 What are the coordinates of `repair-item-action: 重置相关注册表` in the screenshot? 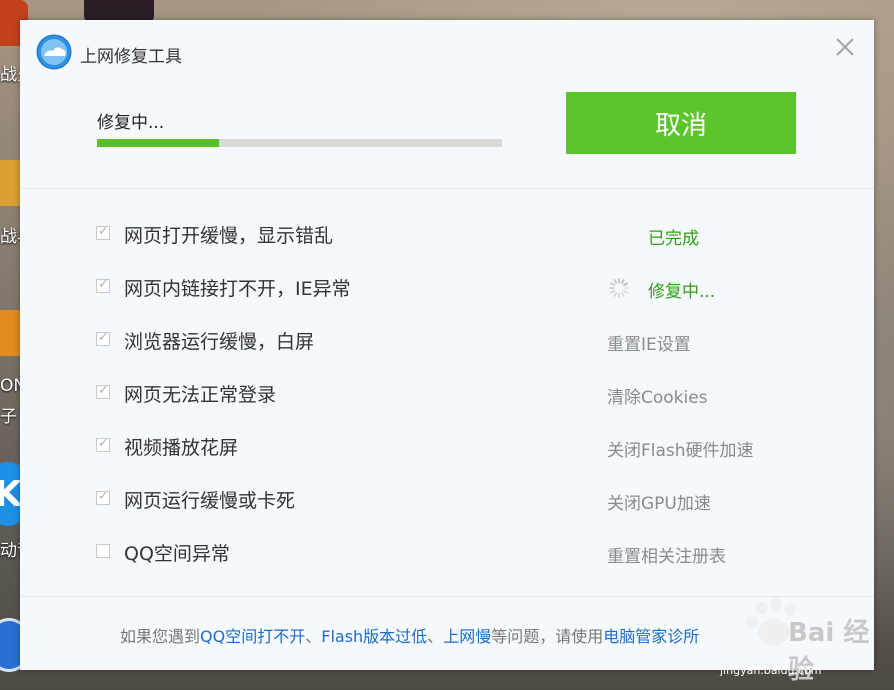 It's located at (666, 557).